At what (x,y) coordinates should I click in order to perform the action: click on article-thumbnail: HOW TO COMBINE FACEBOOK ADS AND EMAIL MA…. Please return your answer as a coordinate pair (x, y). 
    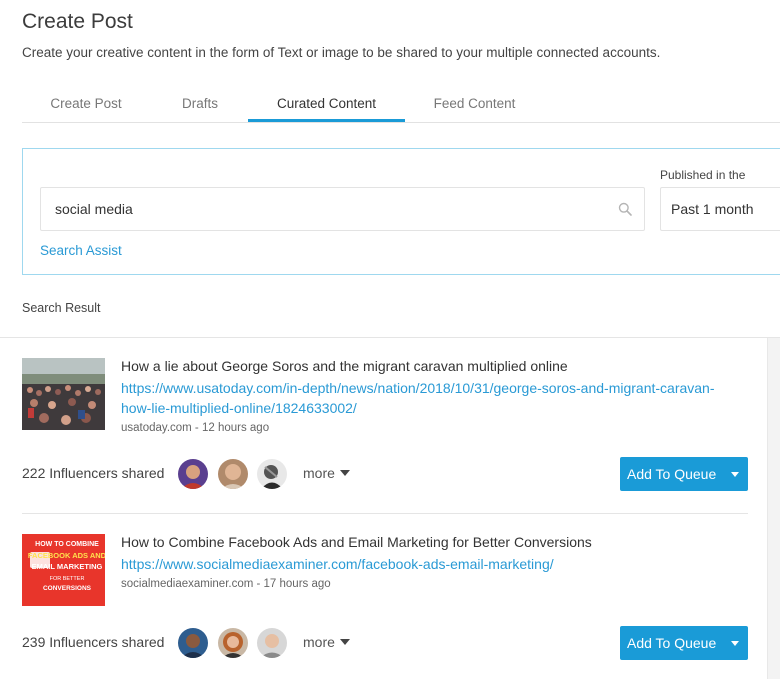
    Looking at the image, I should click on (63, 570).